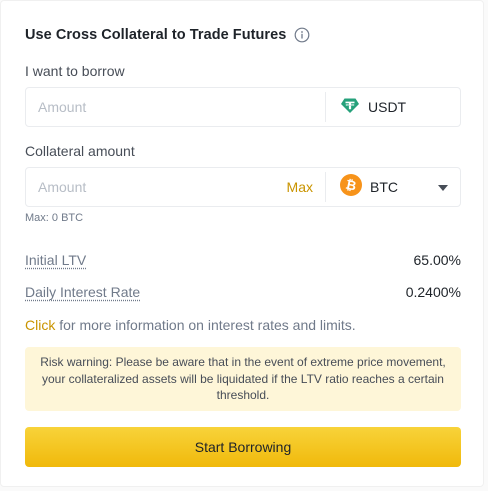  I want to click on collateral-coin-label: BTC, so click(384, 187).